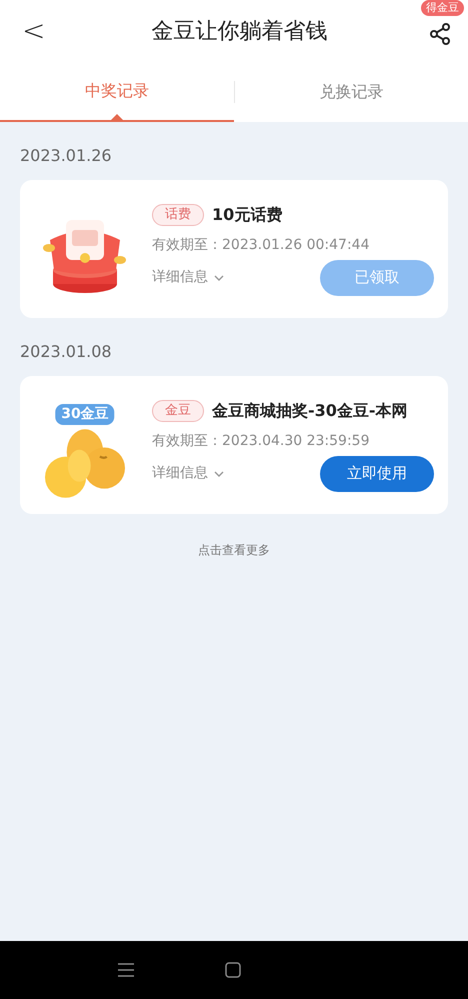 Image resolution: width=468 pixels, height=999 pixels. Describe the element at coordinates (261, 245) in the screenshot. I see `expiry-text: 有效期至：2023.01.26 00:47:44` at that location.